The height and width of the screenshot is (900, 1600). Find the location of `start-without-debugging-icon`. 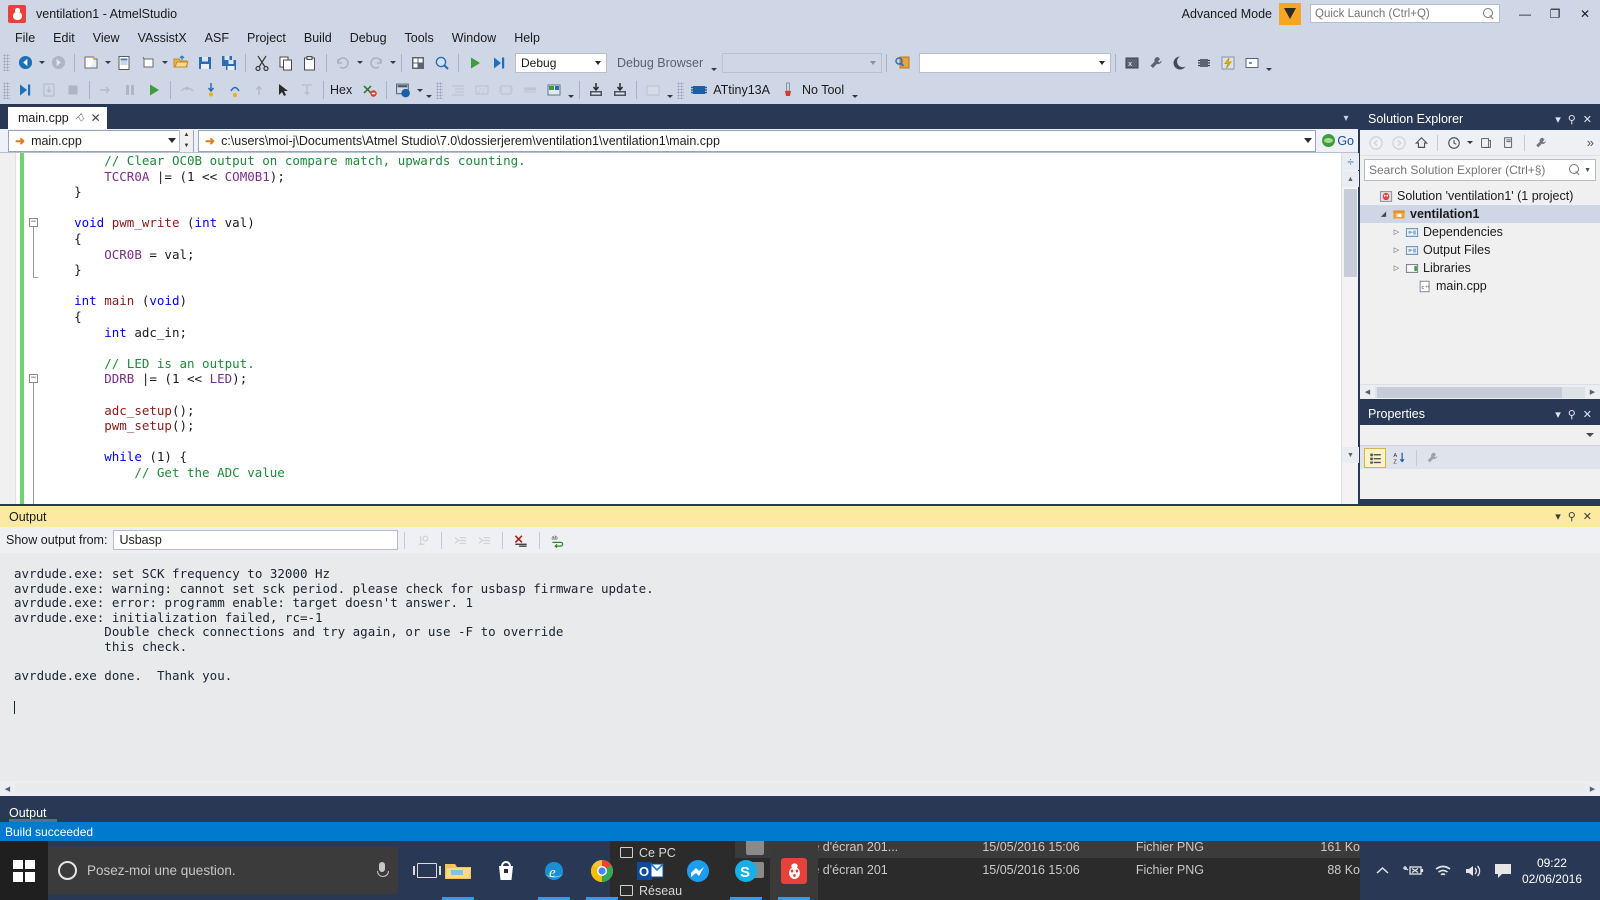

start-without-debugging-icon is located at coordinates (499, 63).